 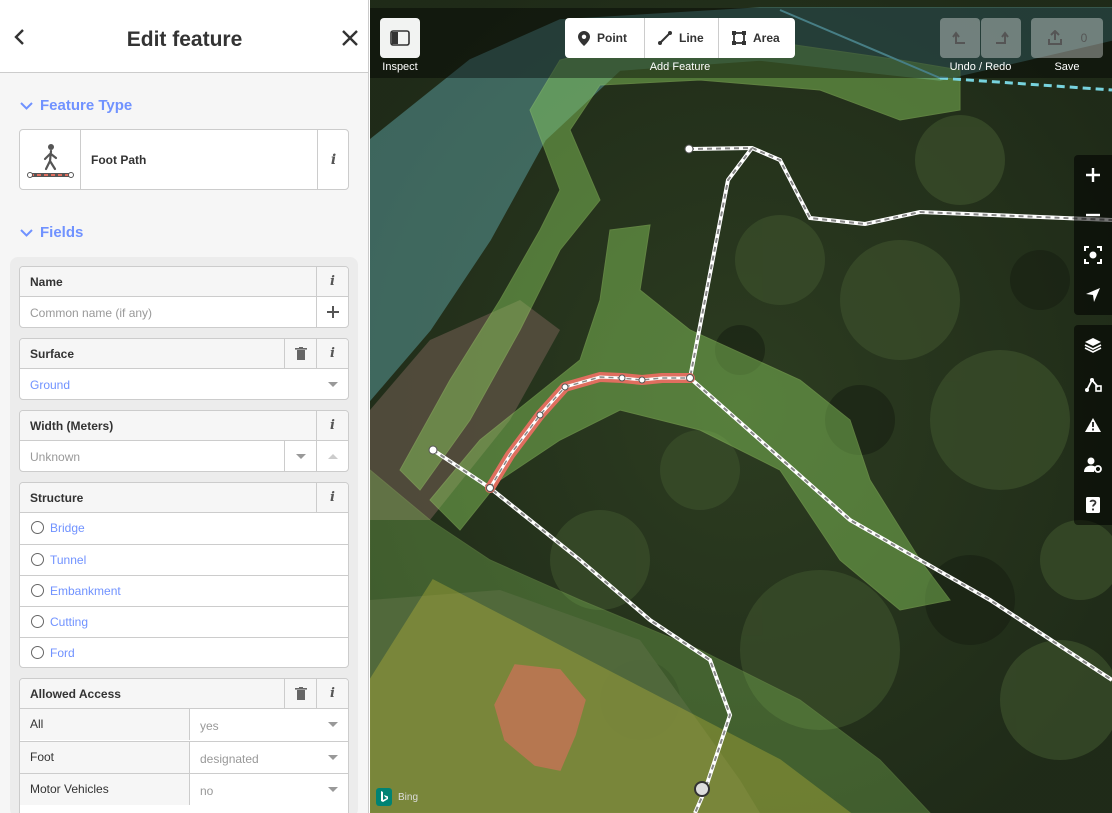 I want to click on upload-icon, so click(x=1054, y=37).